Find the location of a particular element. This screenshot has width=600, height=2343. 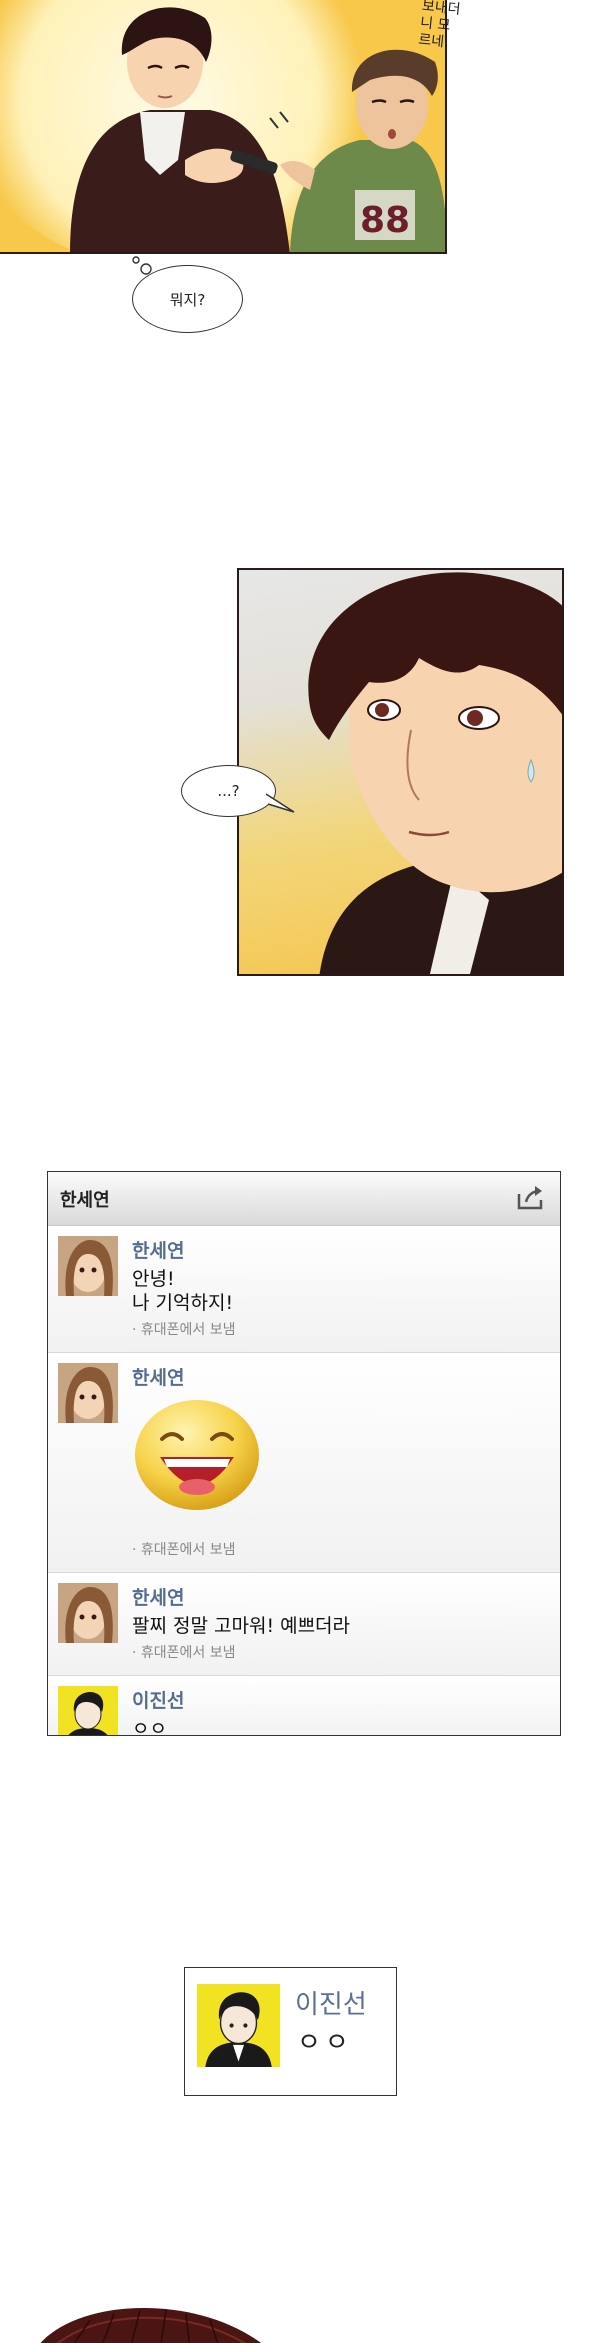

comic-panel-partial-hair is located at coordinates (155, 2316).